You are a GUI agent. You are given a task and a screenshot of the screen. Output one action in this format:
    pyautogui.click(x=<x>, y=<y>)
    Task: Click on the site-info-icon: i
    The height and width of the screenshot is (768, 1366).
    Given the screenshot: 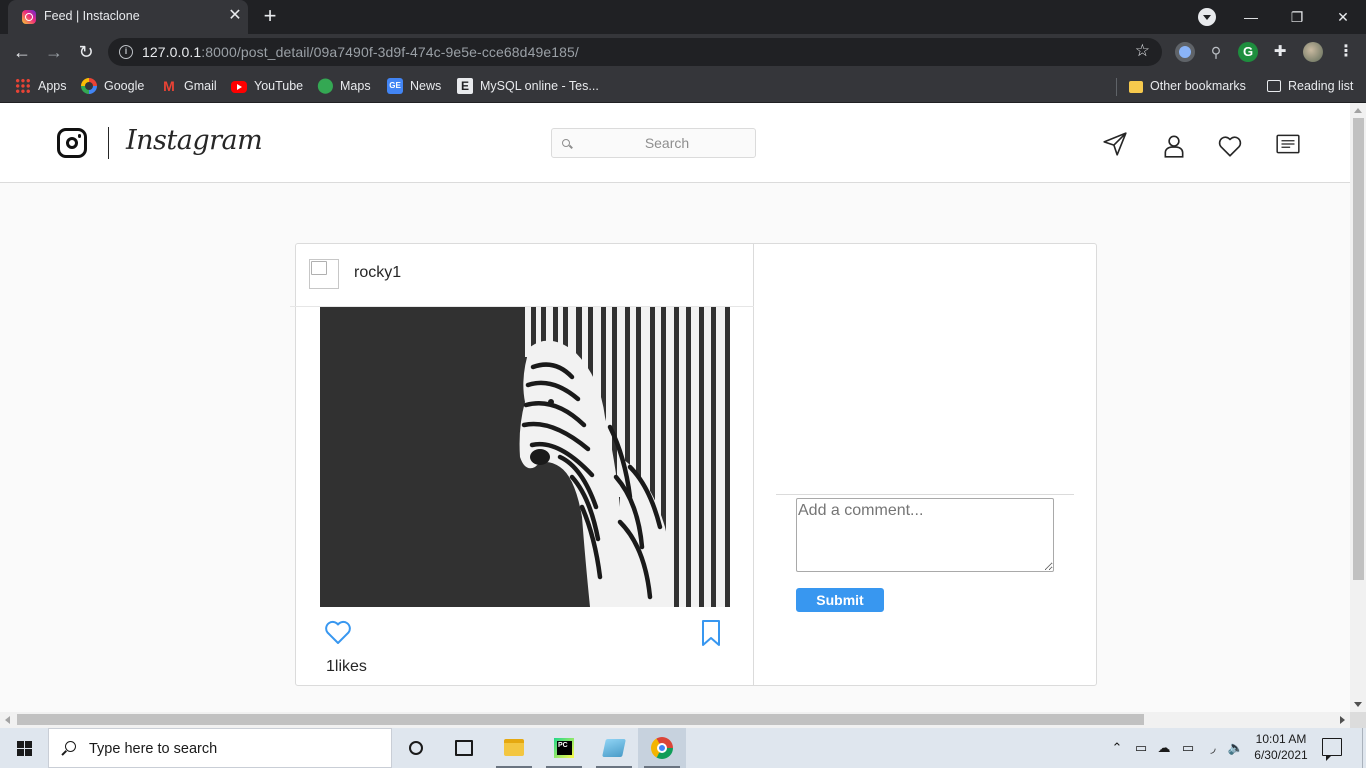 What is the action you would take?
    pyautogui.click(x=126, y=52)
    